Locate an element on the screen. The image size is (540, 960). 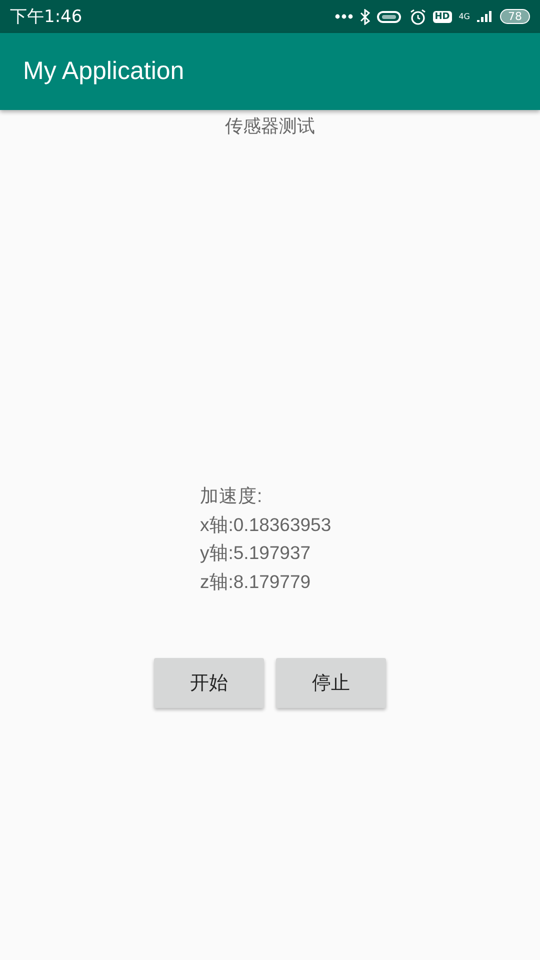
reading-text: x轴:0.18363953 is located at coordinates (266, 524).